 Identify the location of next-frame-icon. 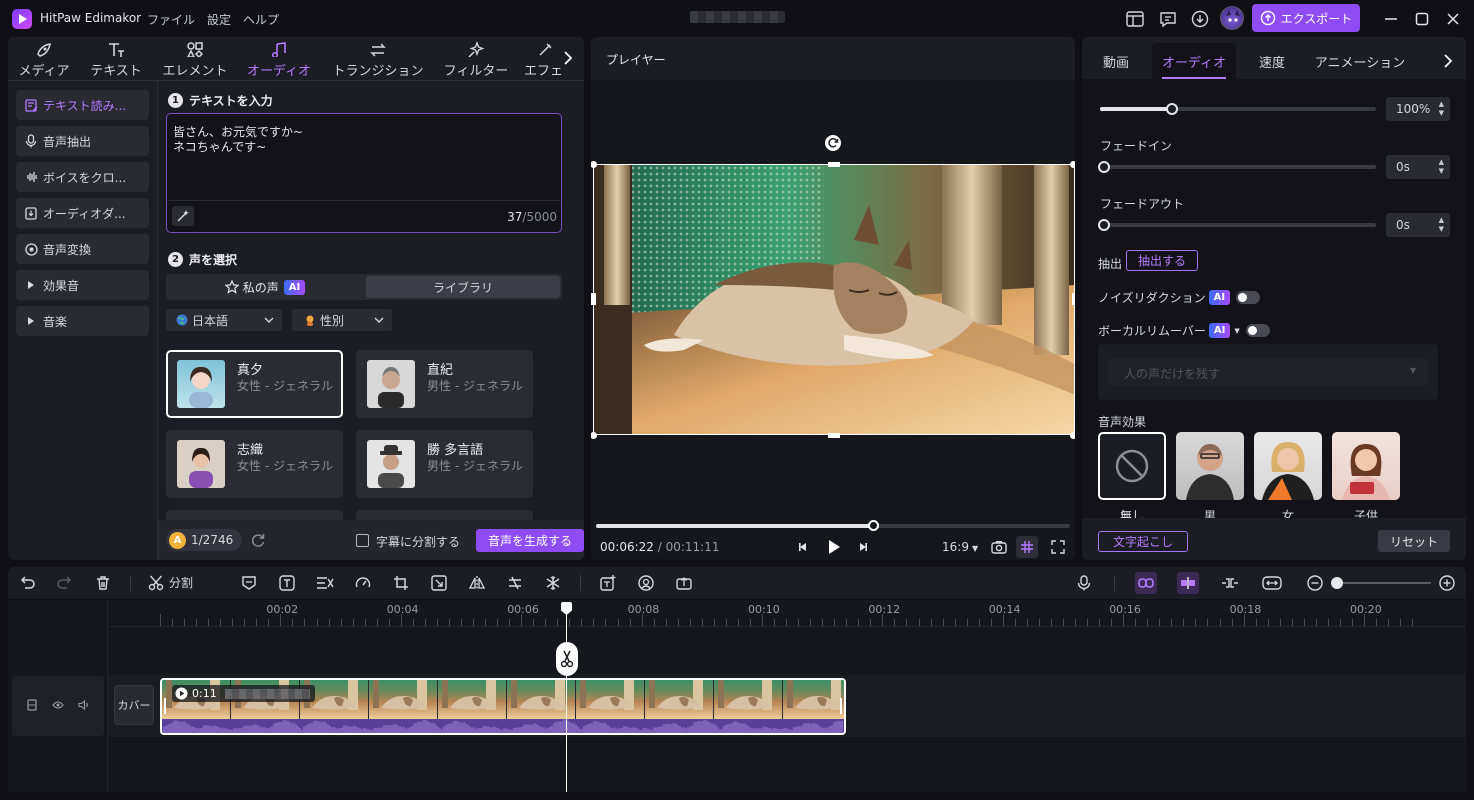
(863, 547).